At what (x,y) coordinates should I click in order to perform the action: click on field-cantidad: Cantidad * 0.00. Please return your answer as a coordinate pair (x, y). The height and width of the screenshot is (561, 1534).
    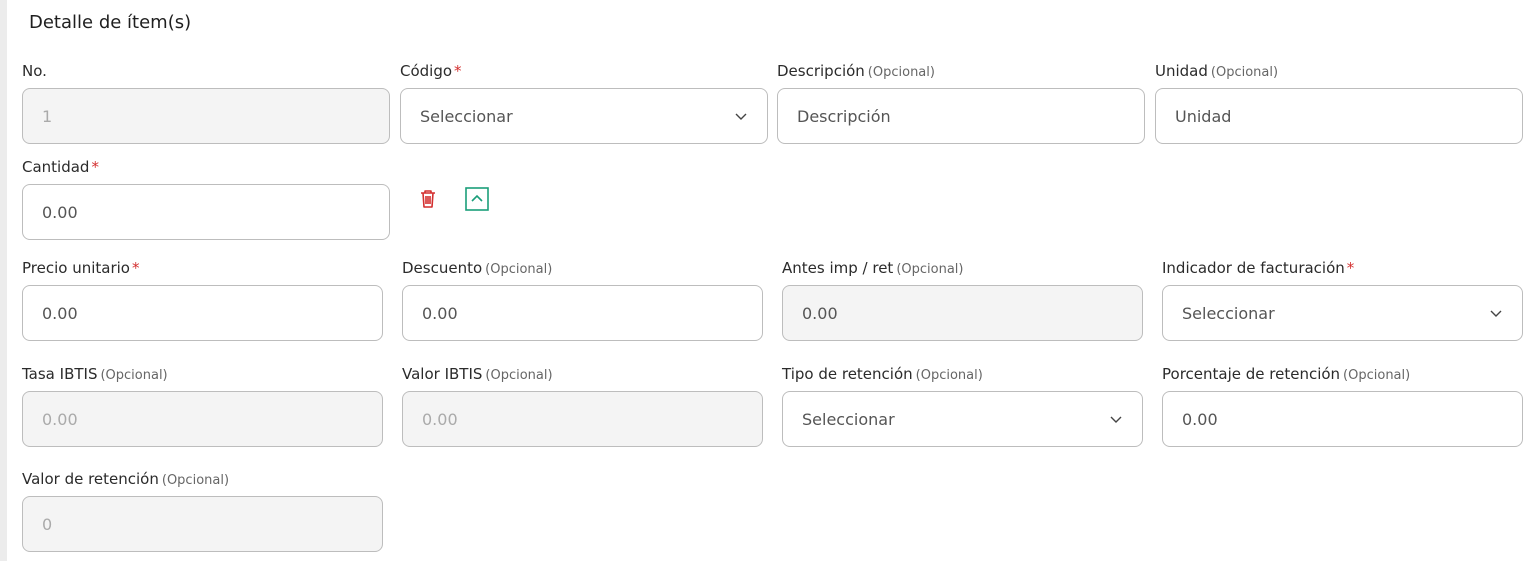
    Looking at the image, I should click on (206, 200).